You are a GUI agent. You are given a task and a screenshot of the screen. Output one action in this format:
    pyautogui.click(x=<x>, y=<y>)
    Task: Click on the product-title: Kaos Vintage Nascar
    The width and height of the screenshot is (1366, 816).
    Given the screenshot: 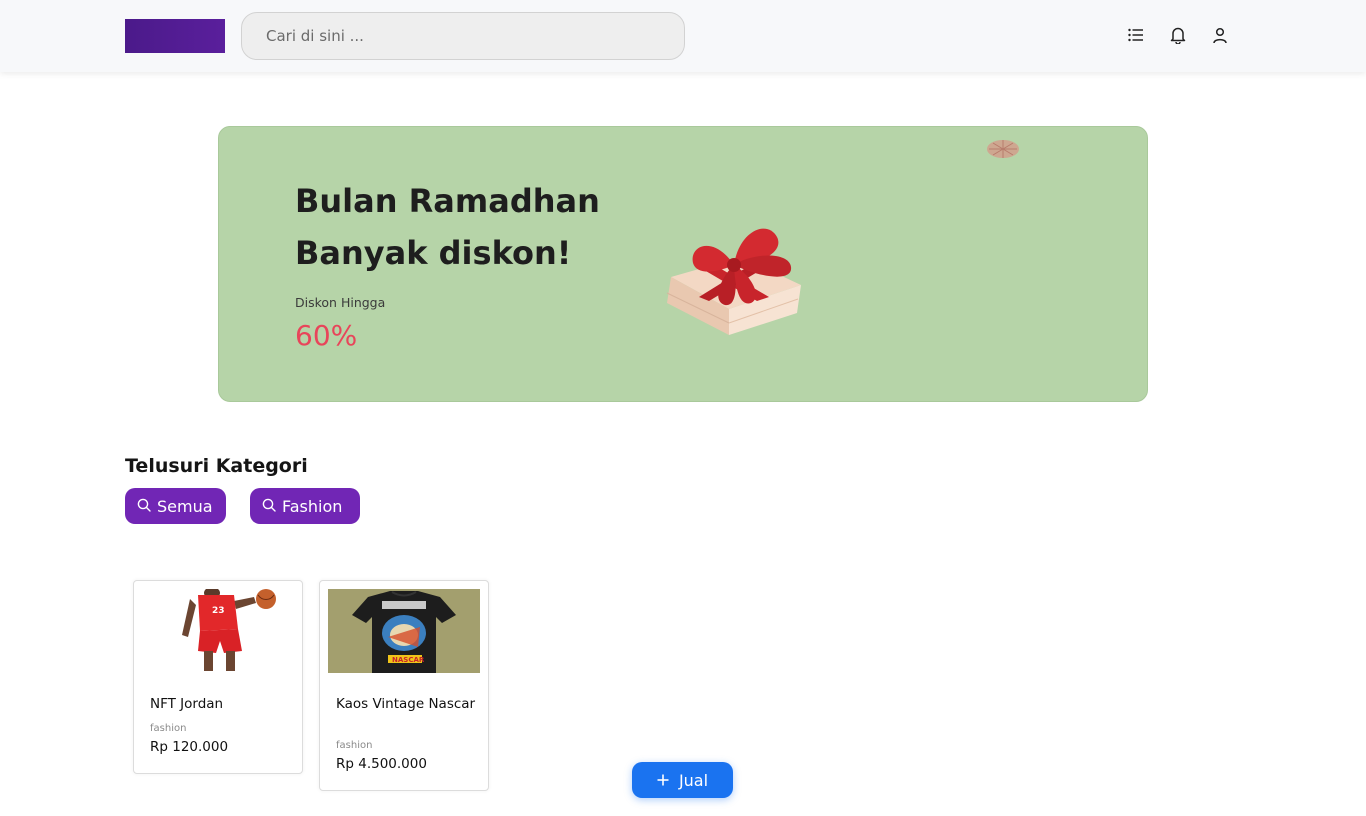 What is the action you would take?
    pyautogui.click(x=406, y=704)
    